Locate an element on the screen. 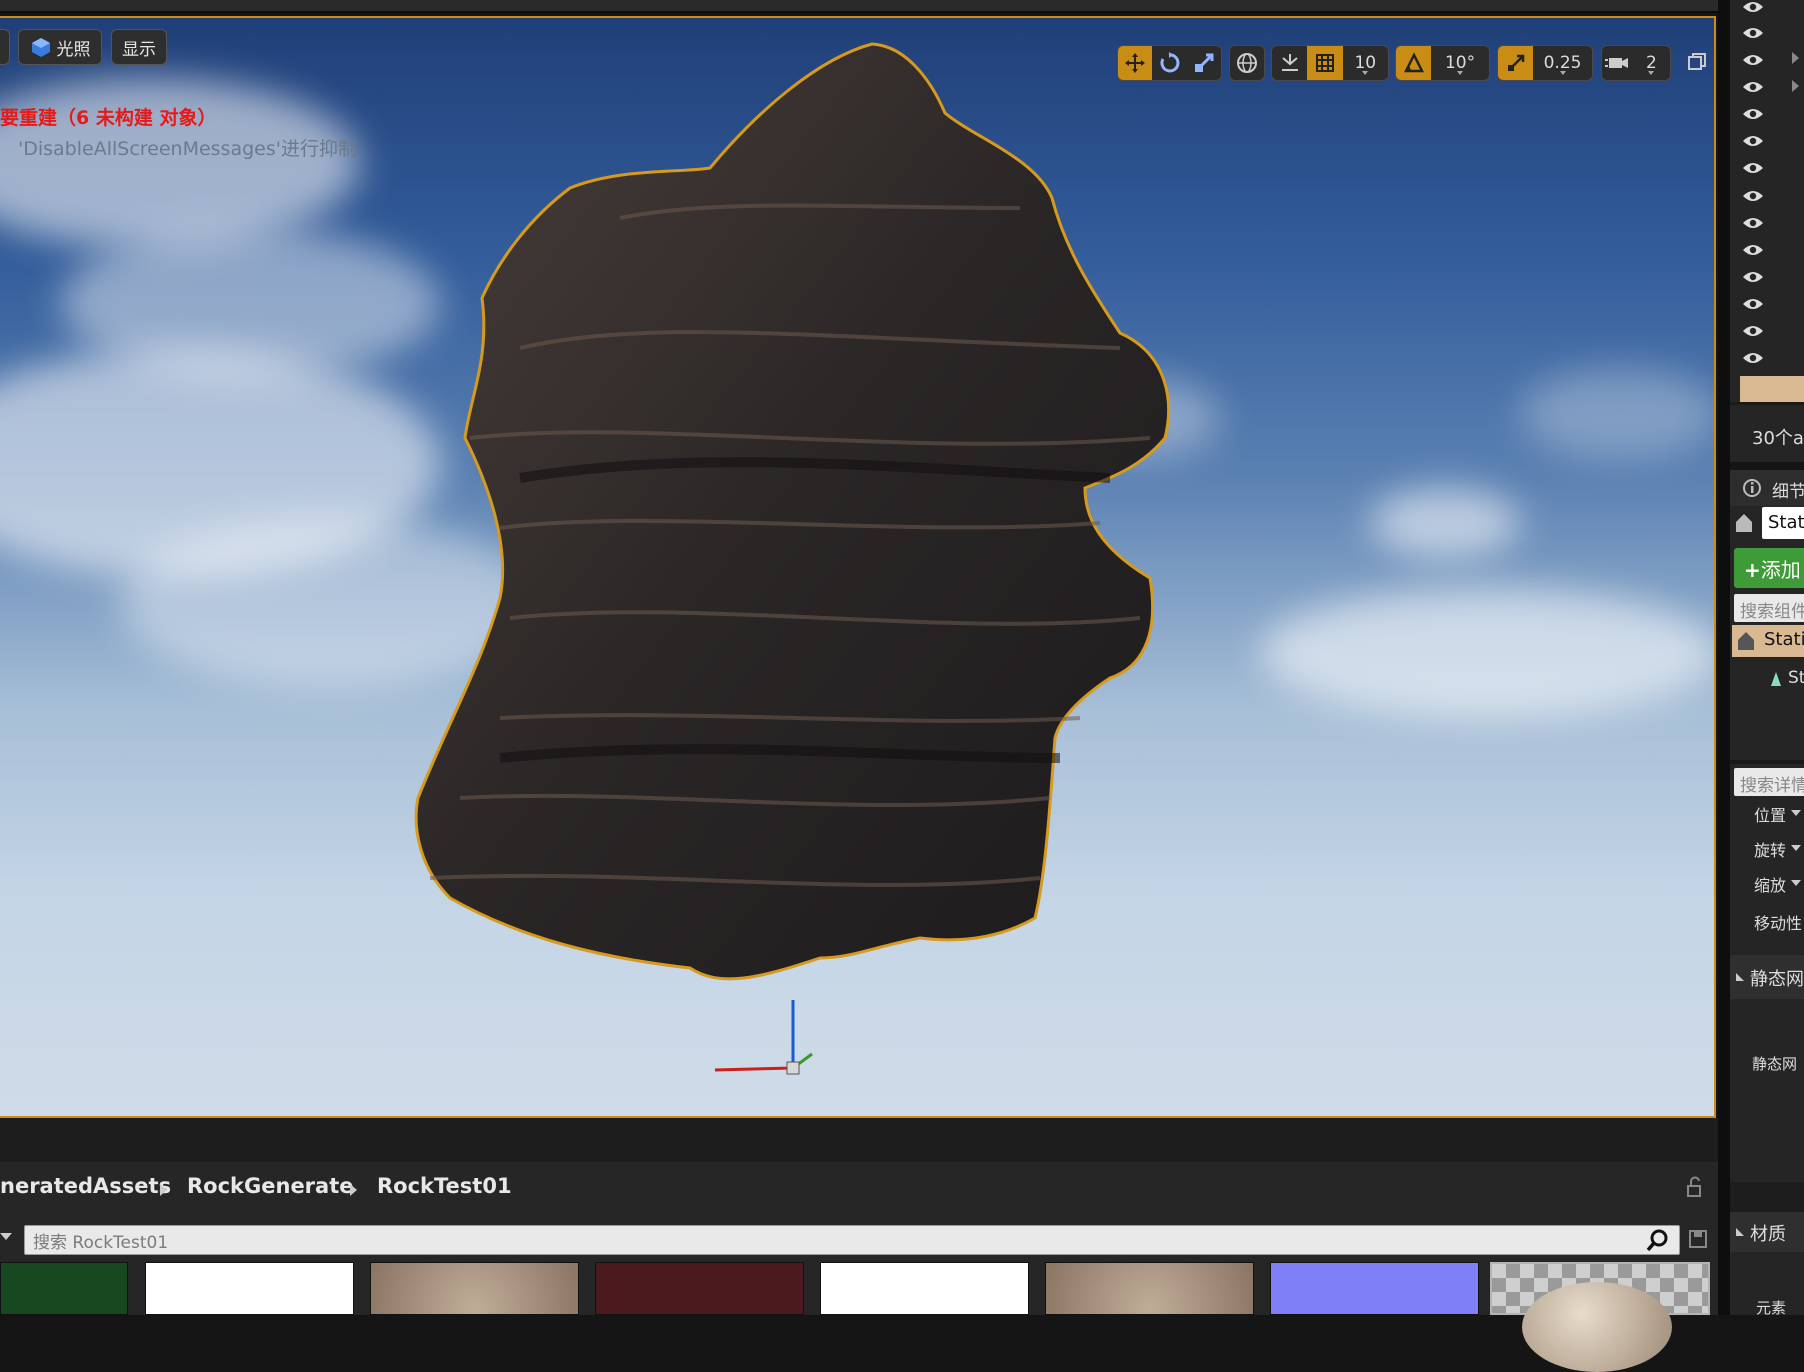 This screenshot has height=1372, width=1804. actor-name-field: Stat is located at coordinates (1783, 523).